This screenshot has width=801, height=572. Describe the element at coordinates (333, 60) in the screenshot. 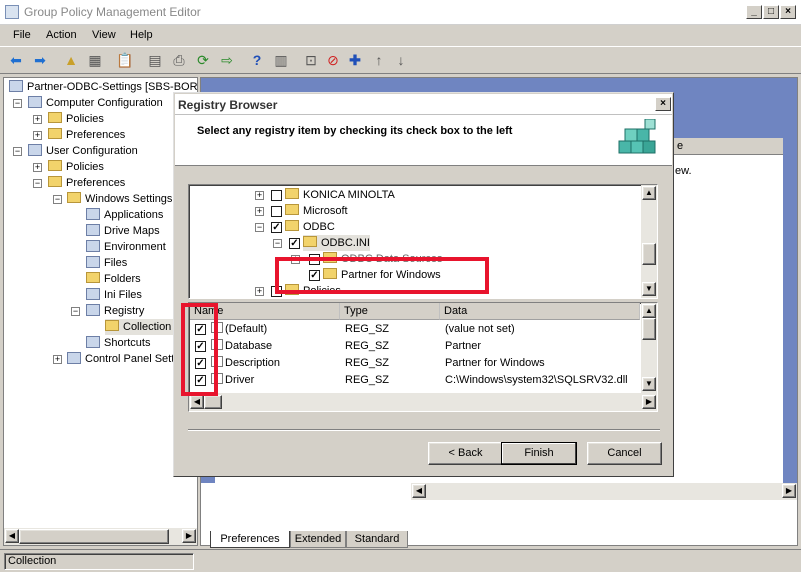

I see `stop-icon: ⊘` at that location.